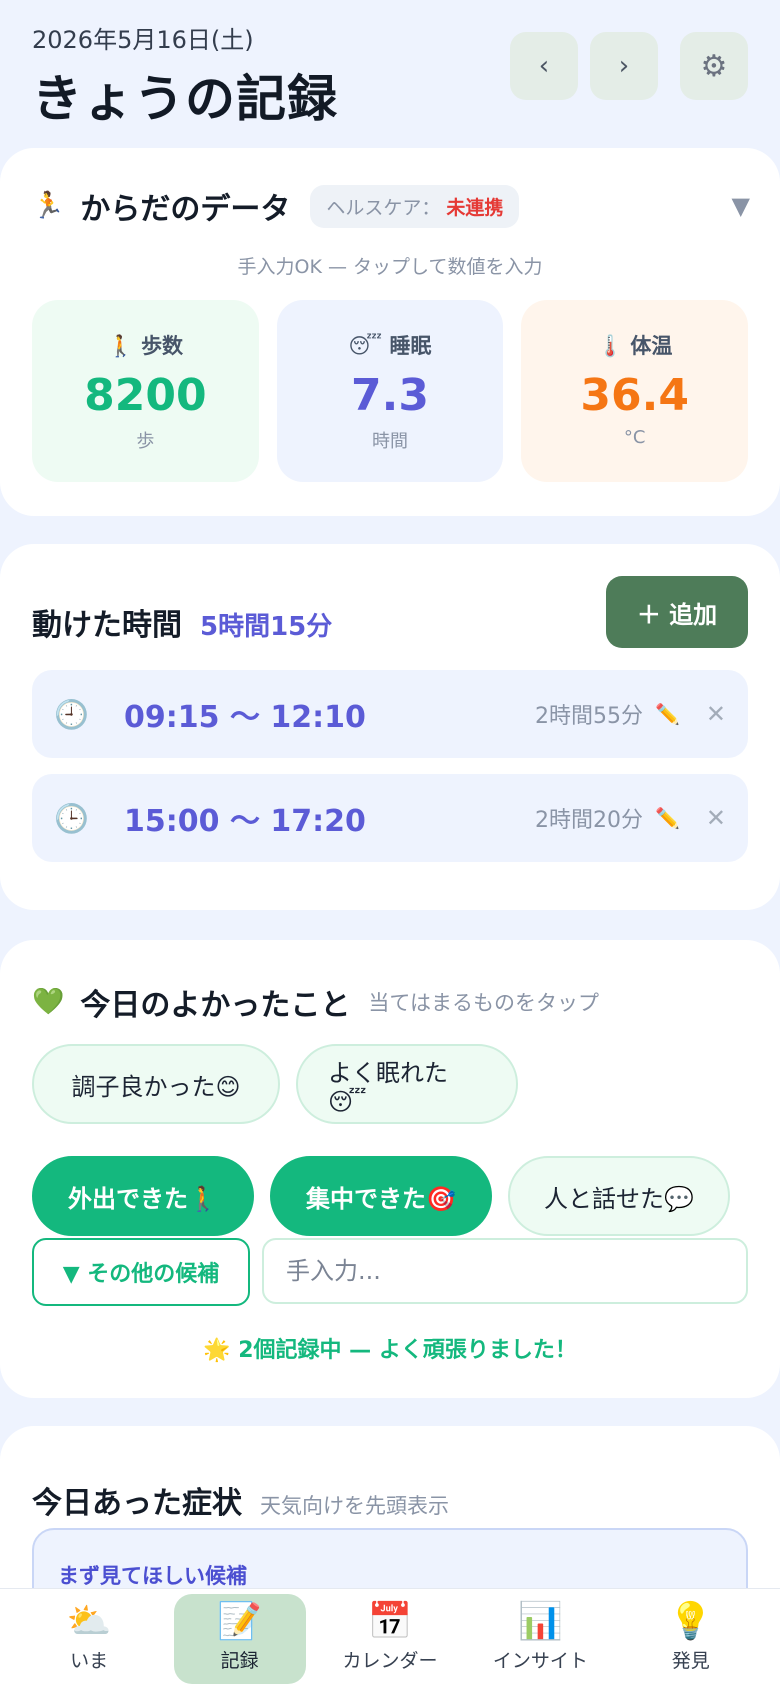 The image size is (780, 1688). What do you see at coordinates (89, 1621) in the screenshot?
I see `sun-cloud-icon: ⛅` at bounding box center [89, 1621].